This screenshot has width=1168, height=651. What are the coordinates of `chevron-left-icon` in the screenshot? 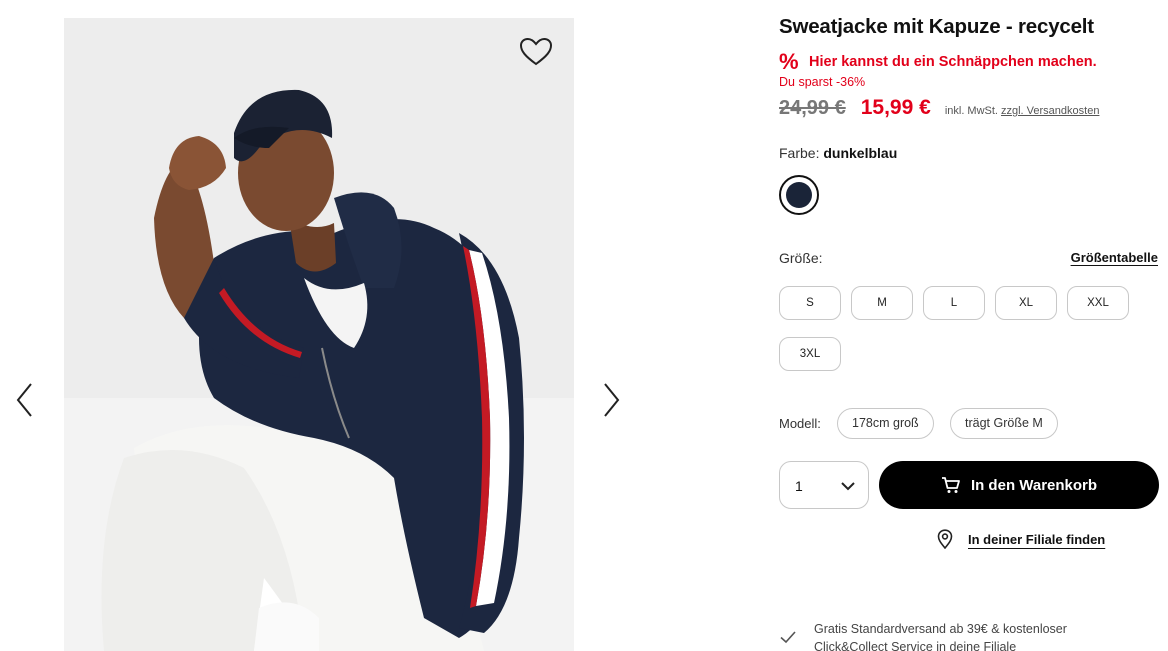 It's located at (25, 400).